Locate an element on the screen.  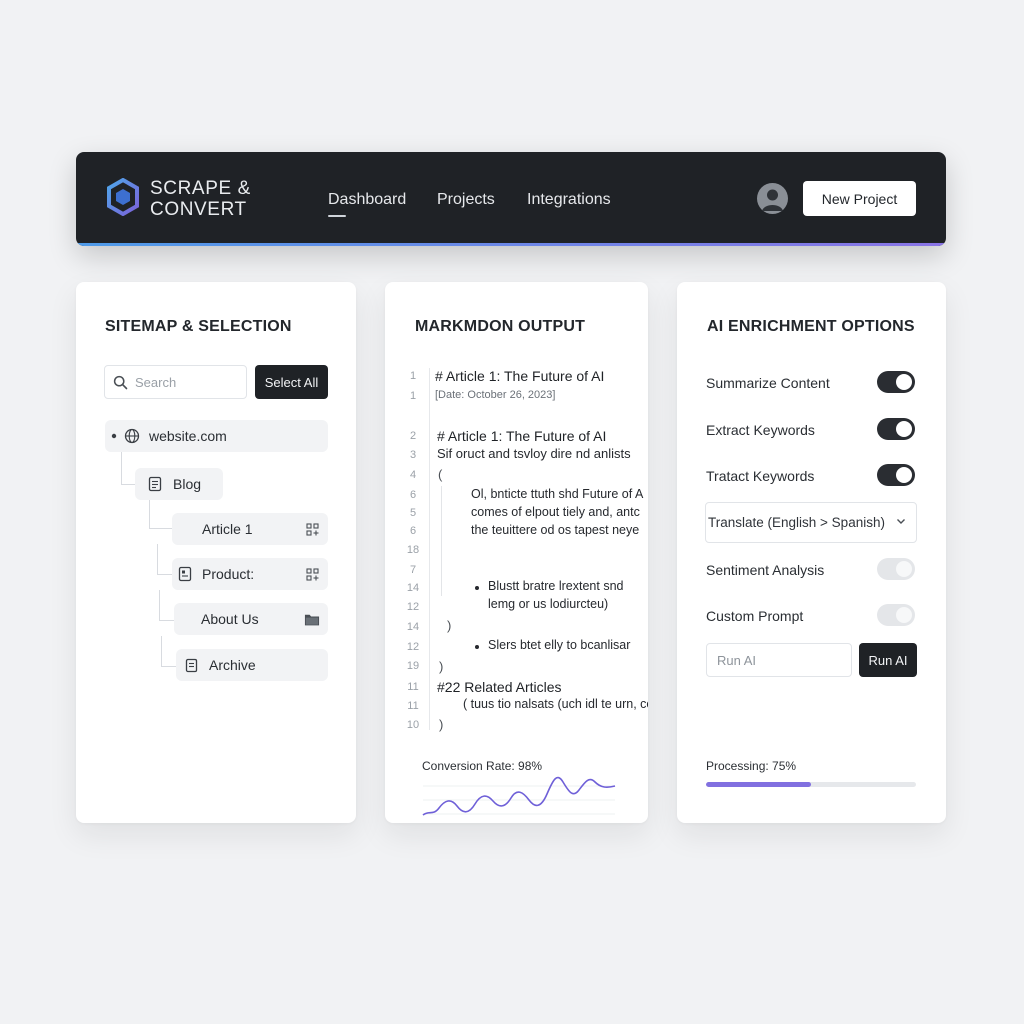
line-number: 2 is located at coordinates (413, 436).